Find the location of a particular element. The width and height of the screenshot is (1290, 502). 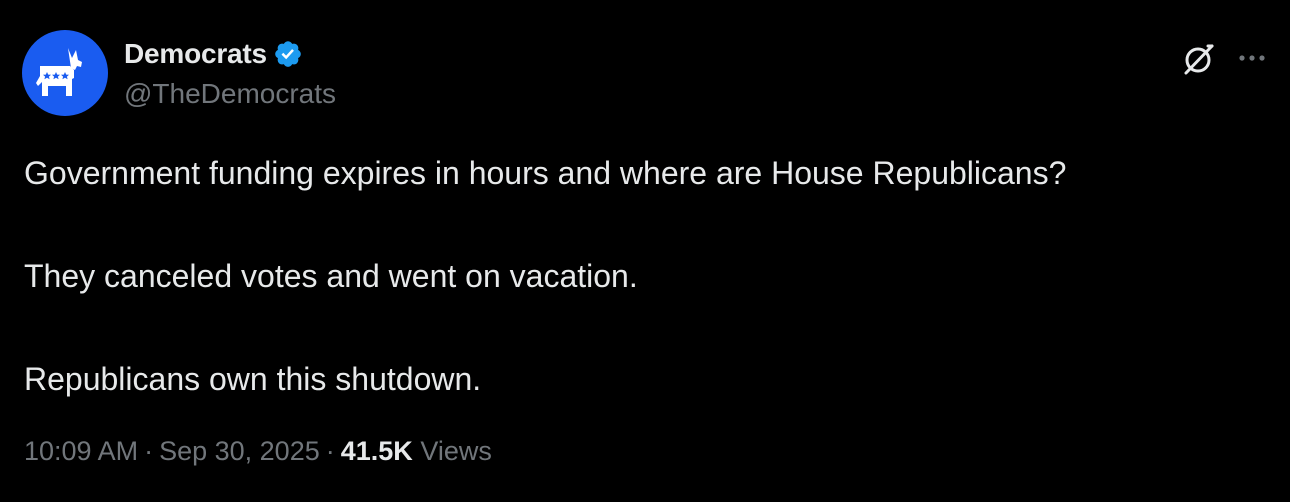

tweet-date: Sep 30, 2025 is located at coordinates (239, 451).